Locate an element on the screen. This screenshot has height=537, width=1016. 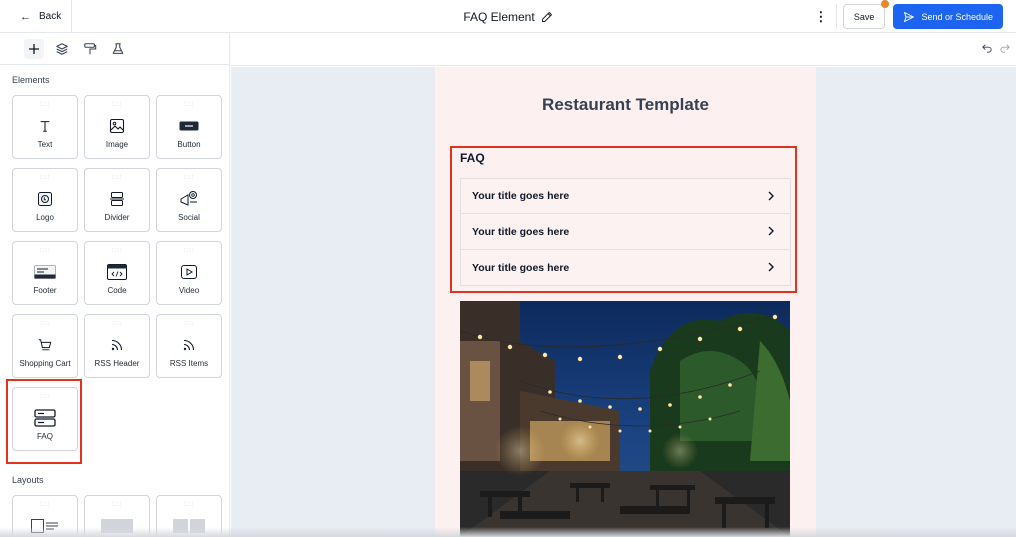
image-icon is located at coordinates (117, 126).